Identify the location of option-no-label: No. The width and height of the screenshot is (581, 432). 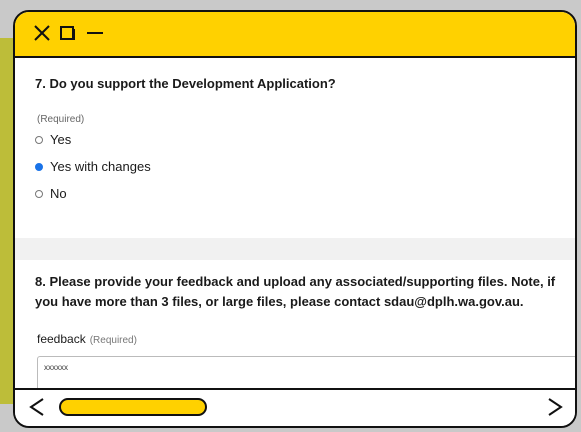
(58, 193).